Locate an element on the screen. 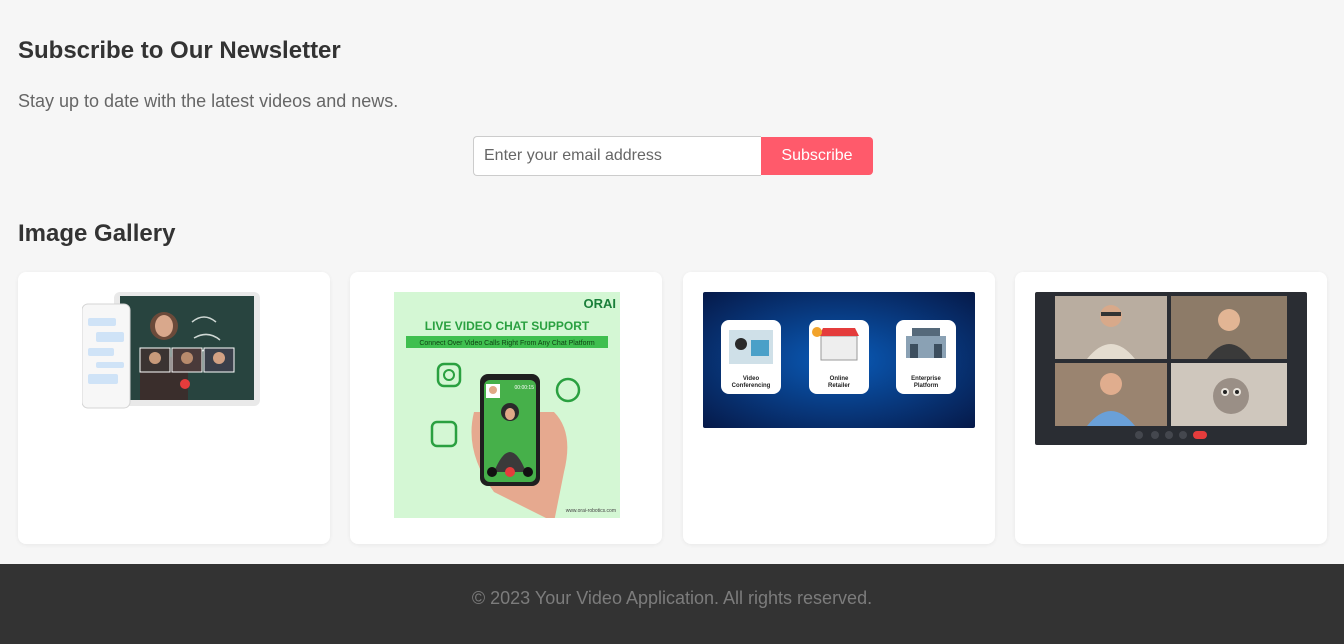 The width and height of the screenshot is (1344, 644). svg-text: Online is located at coordinates (839, 379).